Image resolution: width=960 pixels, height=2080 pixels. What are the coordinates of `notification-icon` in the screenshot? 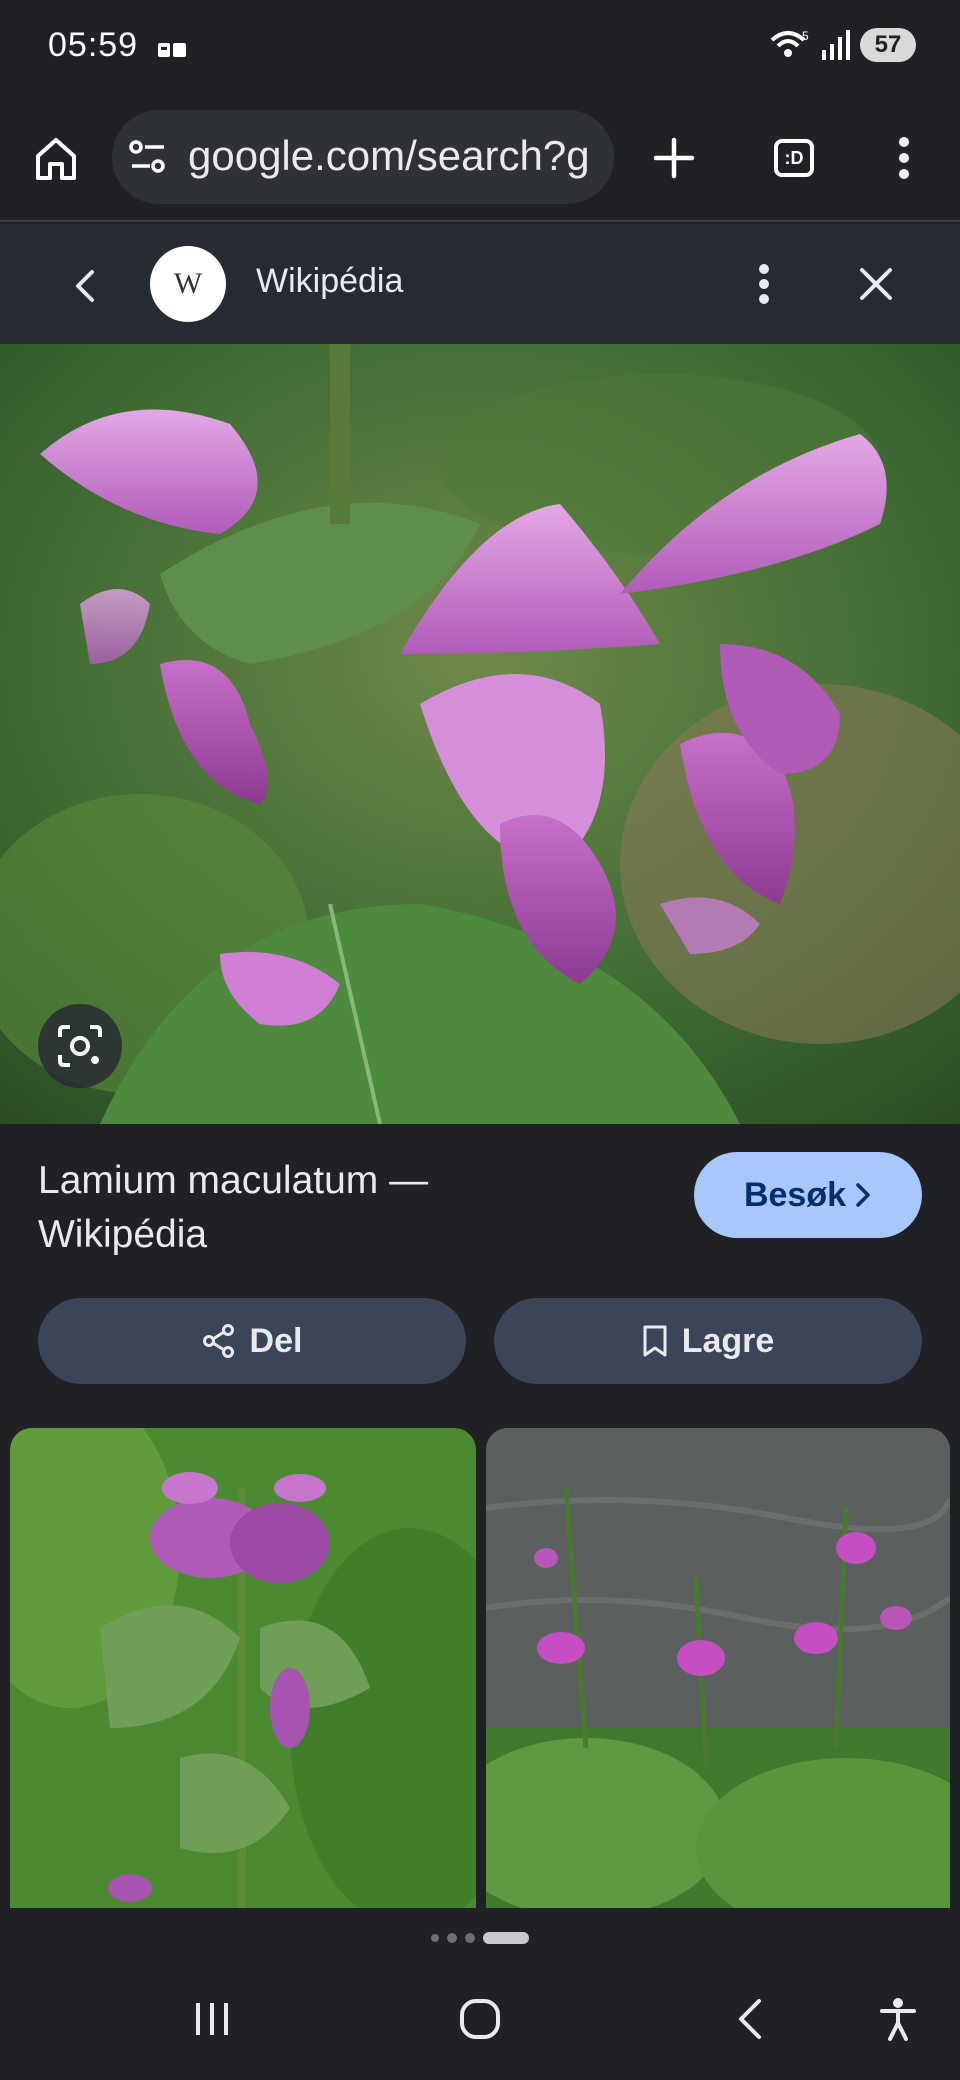 It's located at (172, 50).